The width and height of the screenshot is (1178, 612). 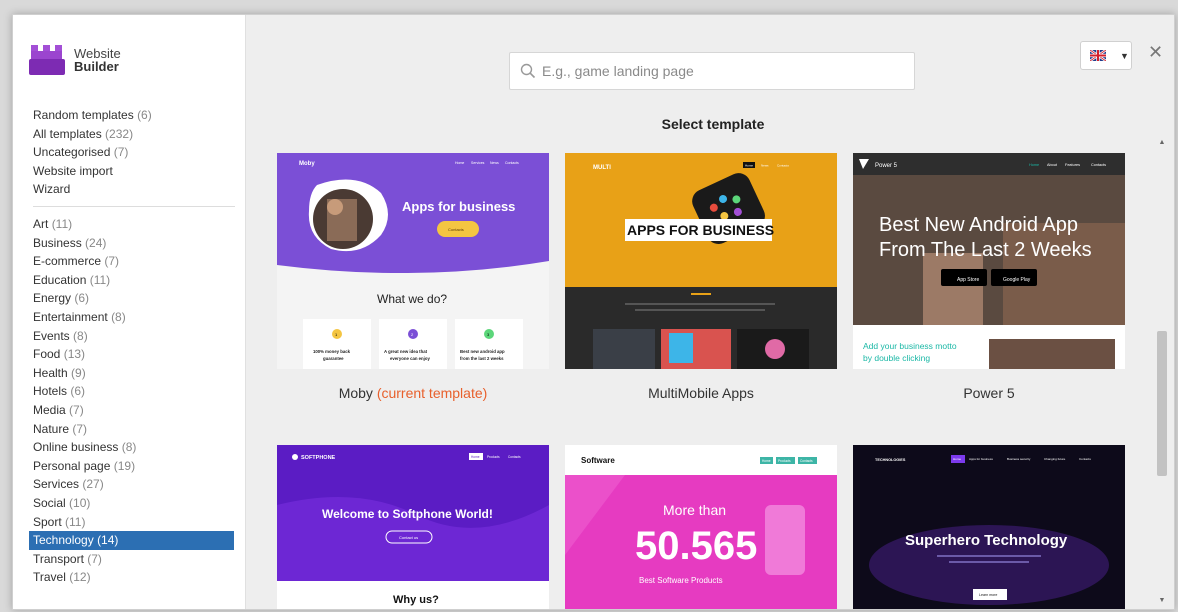 What do you see at coordinates (332, 351) in the screenshot?
I see `feature-text: 100% money back` at bounding box center [332, 351].